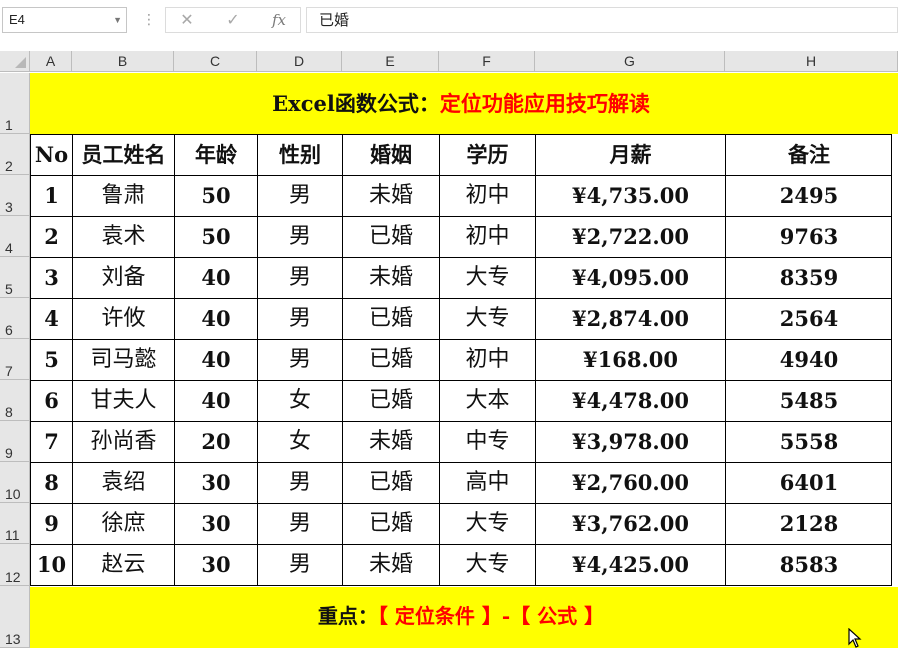 This screenshot has height=648, width=898. Describe the element at coordinates (51, 441) in the screenshot. I see `table-cell-no: 7` at that location.